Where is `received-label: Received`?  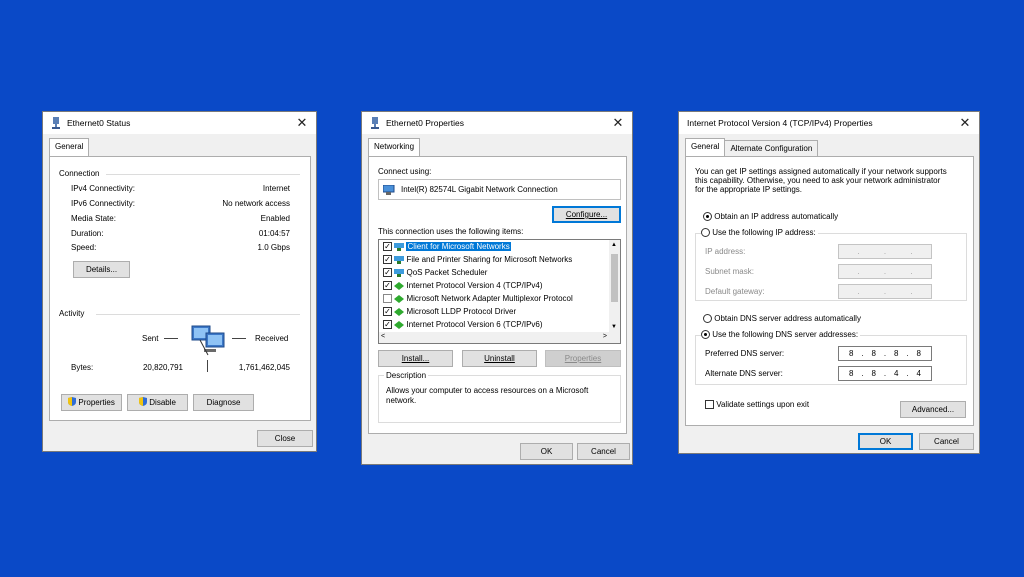 received-label: Received is located at coordinates (272, 338).